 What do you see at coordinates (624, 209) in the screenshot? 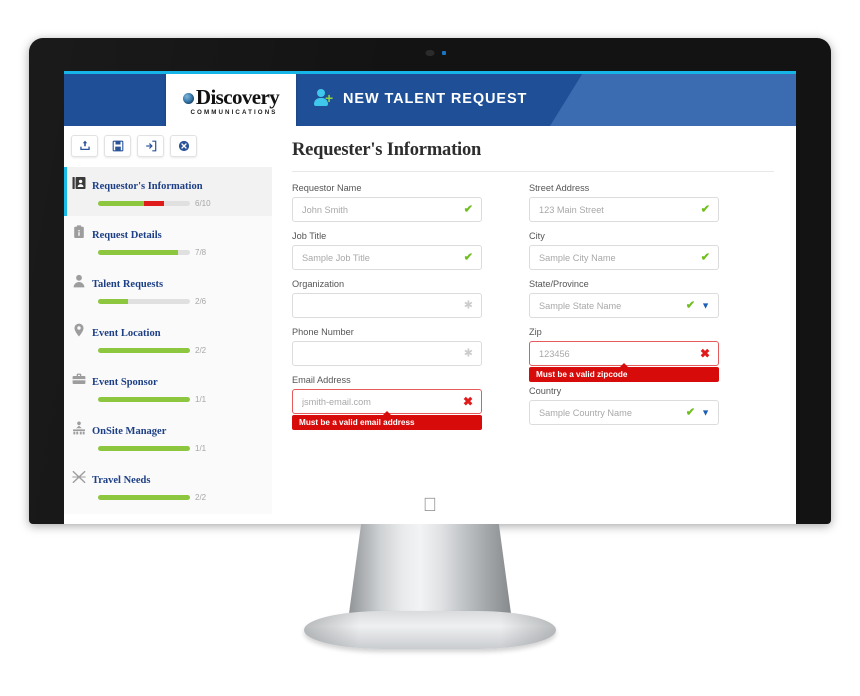
I see `input-street-address: 123 Main Street ✔` at bounding box center [624, 209].